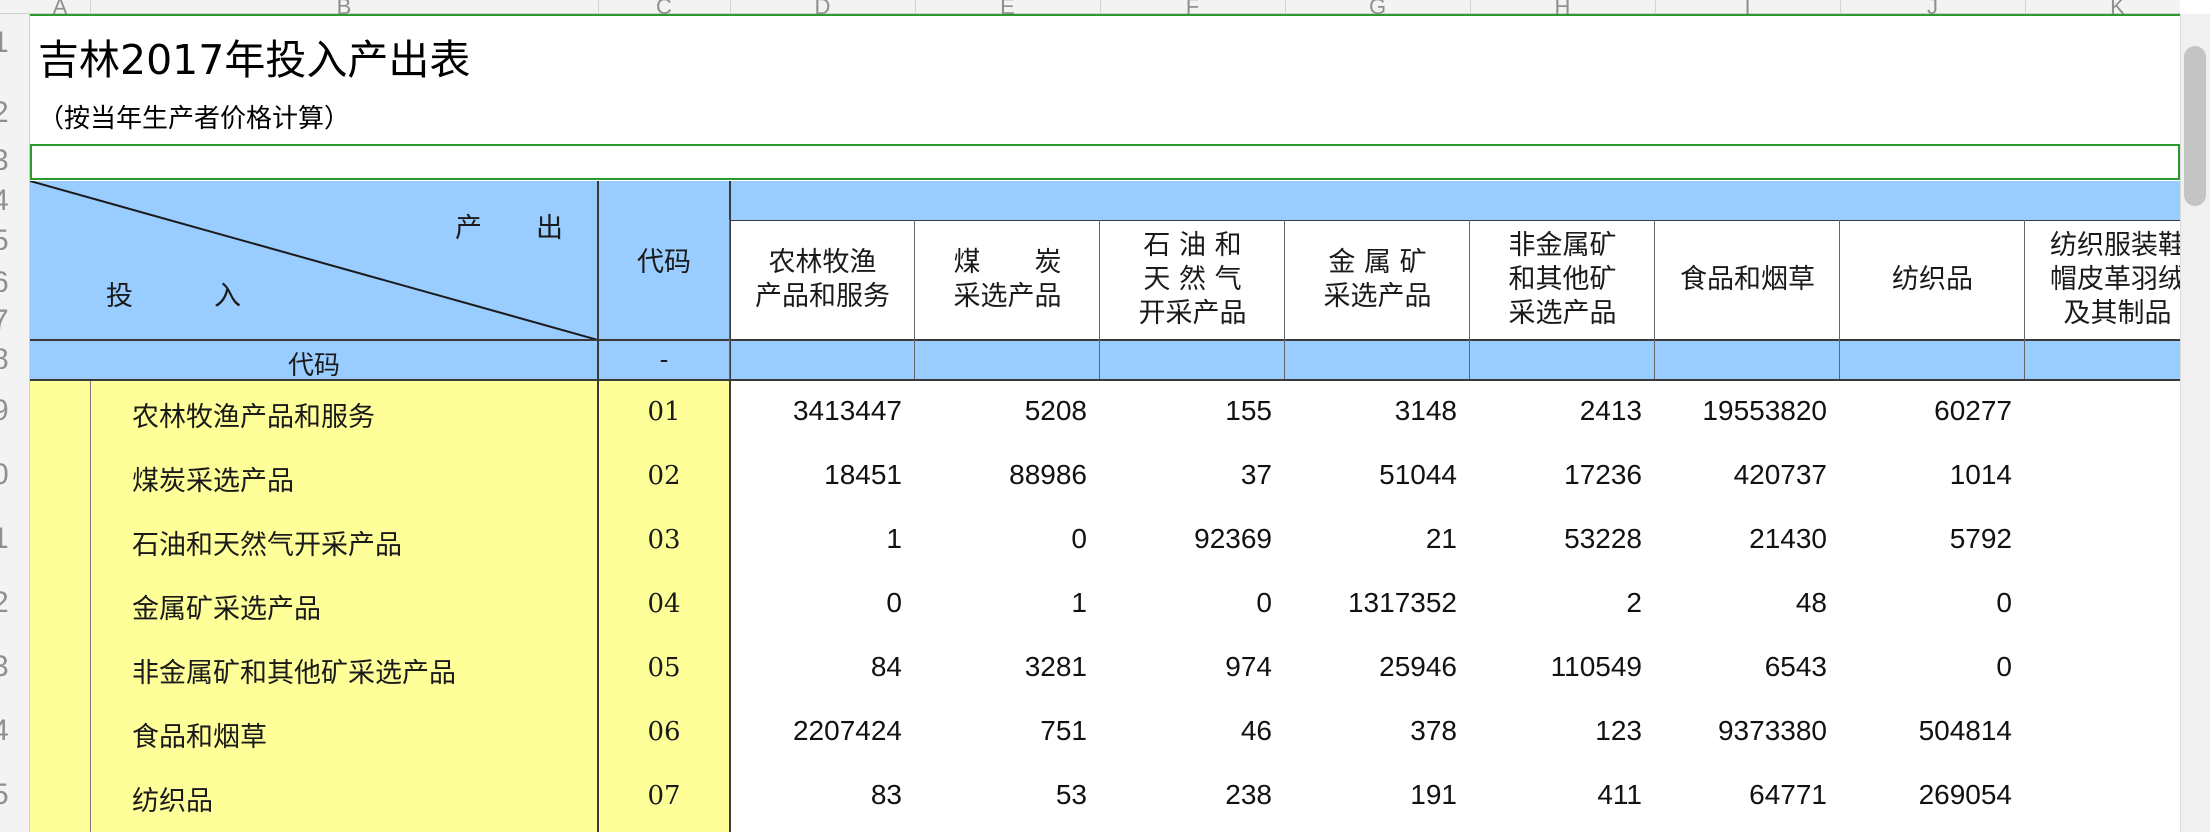 The width and height of the screenshot is (2210, 832). Describe the element at coordinates (173, 296) in the screenshot. I see `corner-input-label: 投 入` at that location.